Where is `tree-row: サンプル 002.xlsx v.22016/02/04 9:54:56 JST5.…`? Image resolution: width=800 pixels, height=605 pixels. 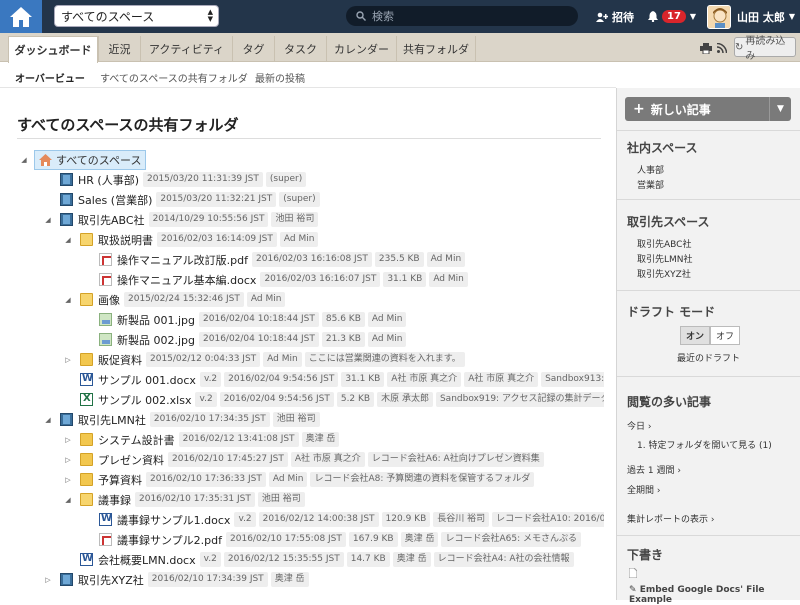 tree-row: サンプル 002.xlsx v.22016/02/04 9:54:56 JST5.… is located at coordinates (342, 399).